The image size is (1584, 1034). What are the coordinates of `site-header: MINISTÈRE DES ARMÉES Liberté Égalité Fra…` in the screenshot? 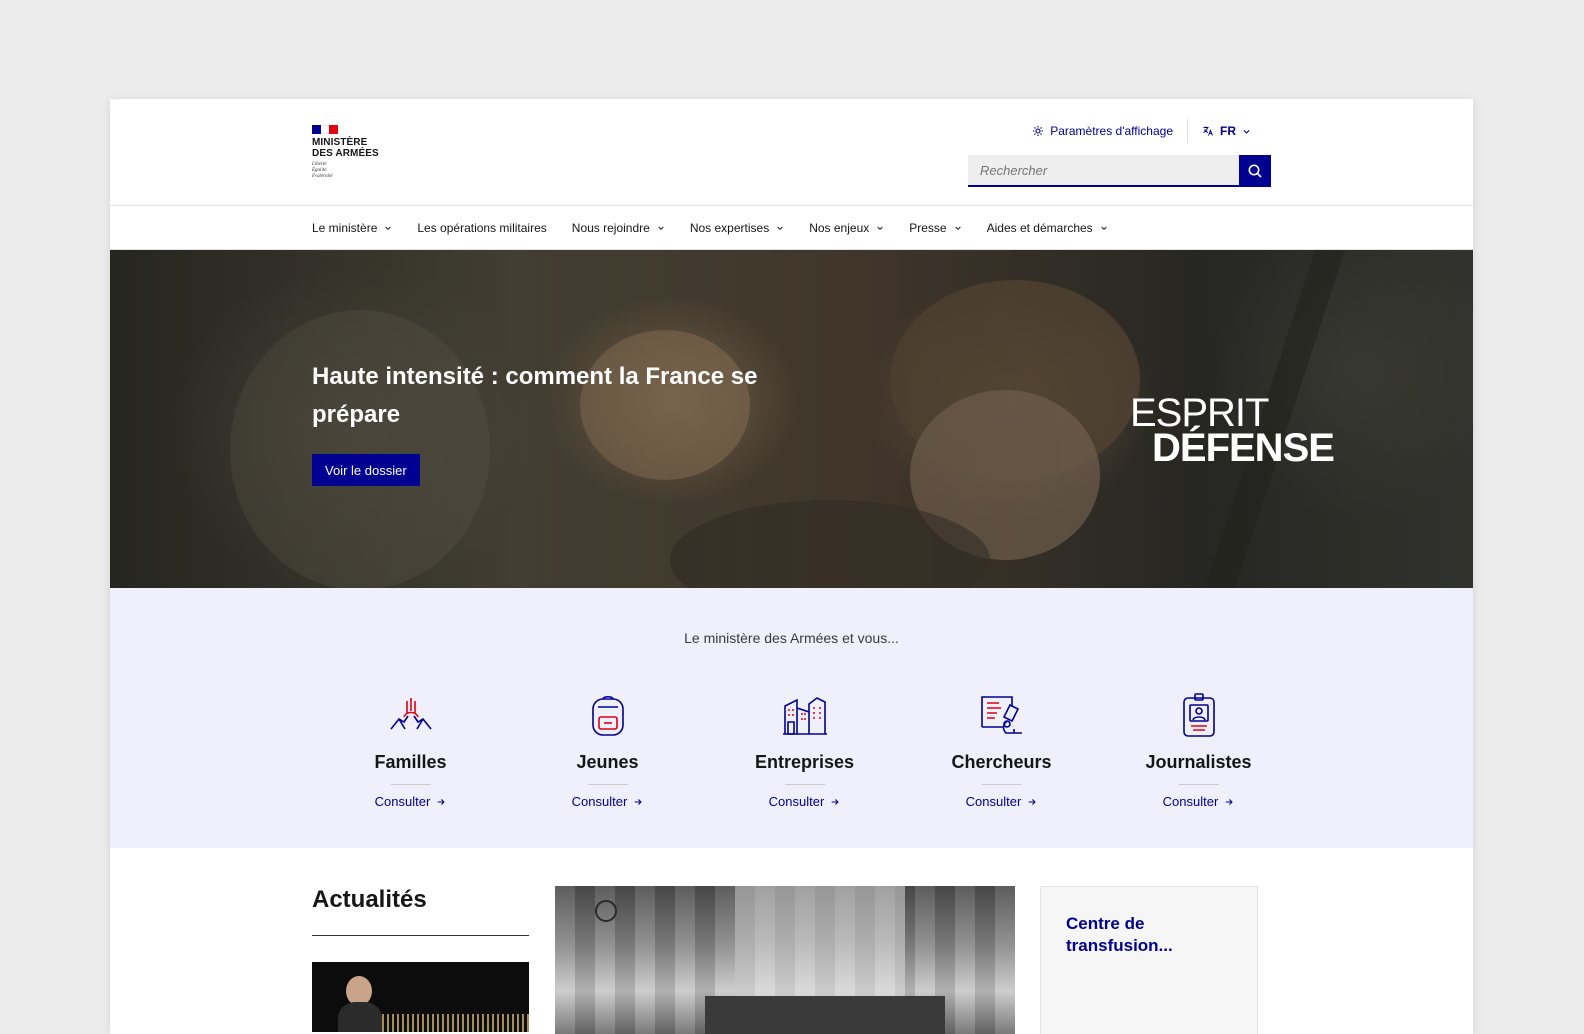 It's located at (791, 152).